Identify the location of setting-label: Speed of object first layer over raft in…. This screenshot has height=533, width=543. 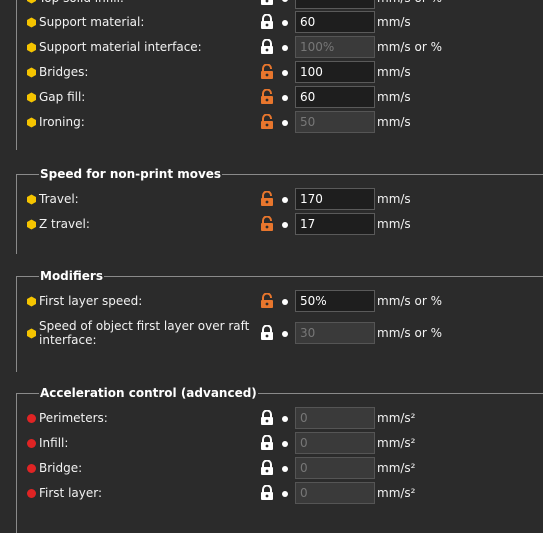
(144, 333).